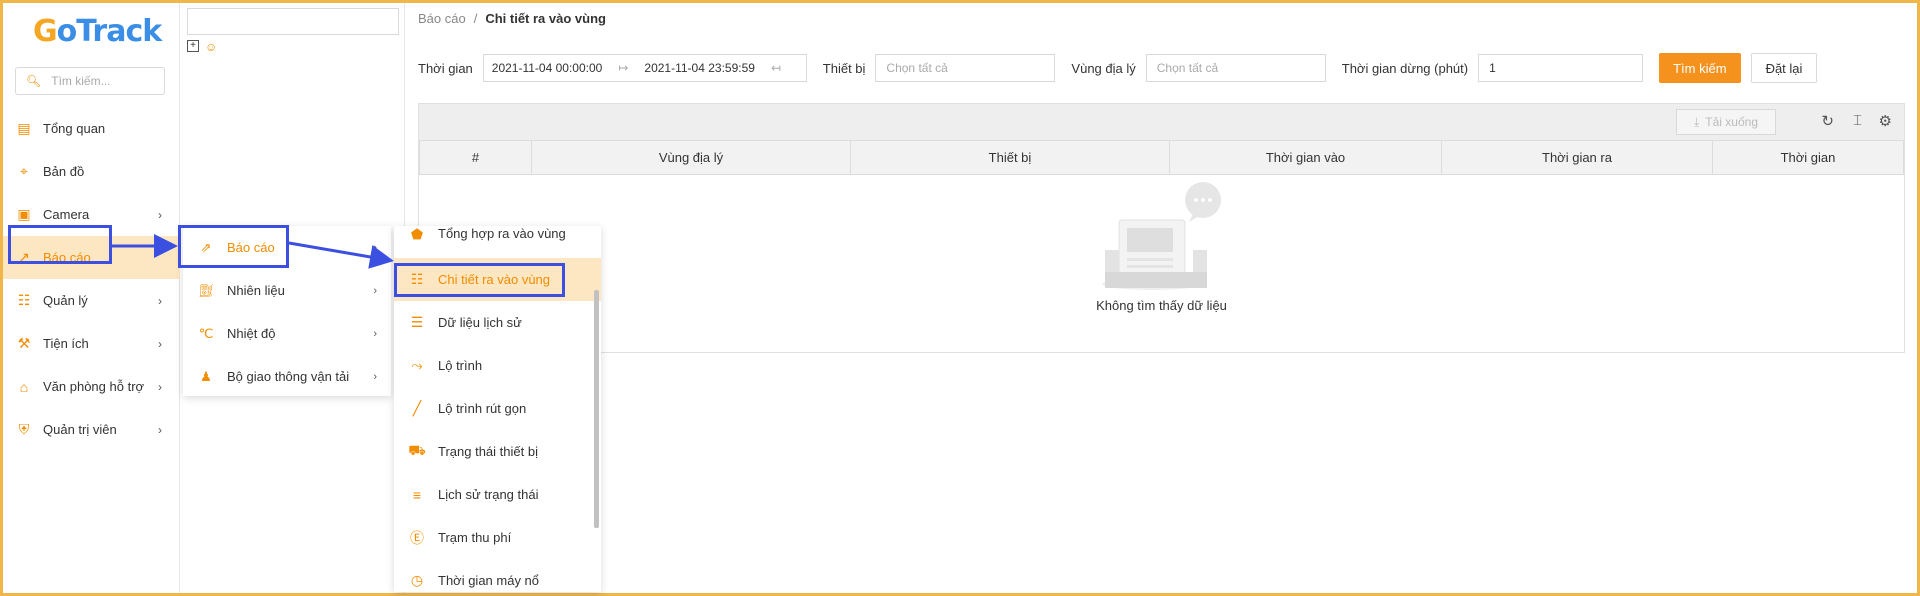  What do you see at coordinates (253, 251) in the screenshot?
I see `annotation-arrows` at bounding box center [253, 251].